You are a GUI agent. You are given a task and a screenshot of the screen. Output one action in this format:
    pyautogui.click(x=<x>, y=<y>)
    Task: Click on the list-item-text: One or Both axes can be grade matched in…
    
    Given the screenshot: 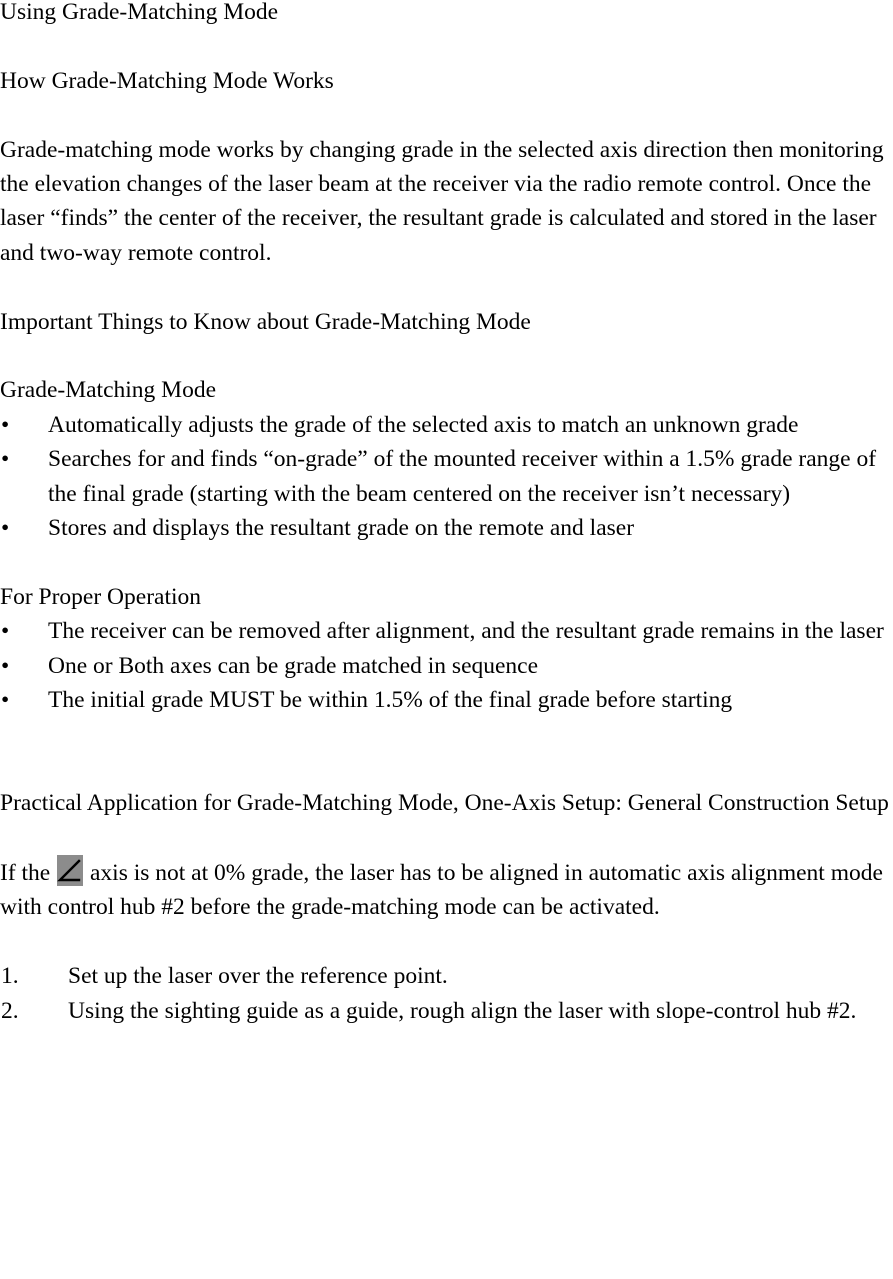 What is the action you would take?
    pyautogui.click(x=293, y=665)
    